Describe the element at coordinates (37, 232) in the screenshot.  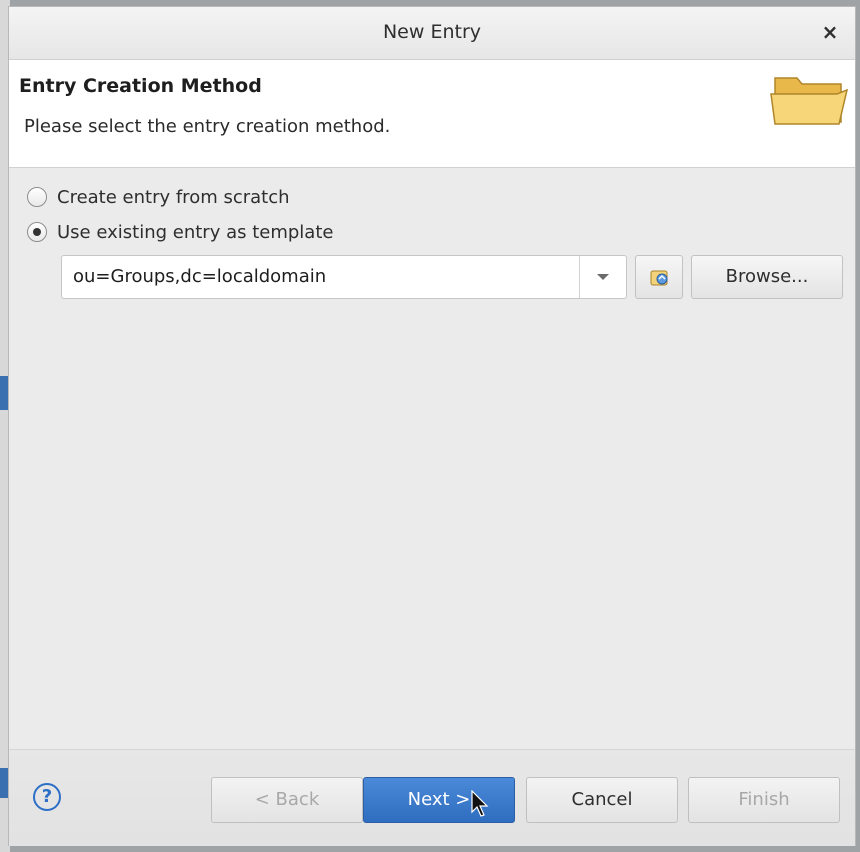
I see `radio-use-template` at that location.